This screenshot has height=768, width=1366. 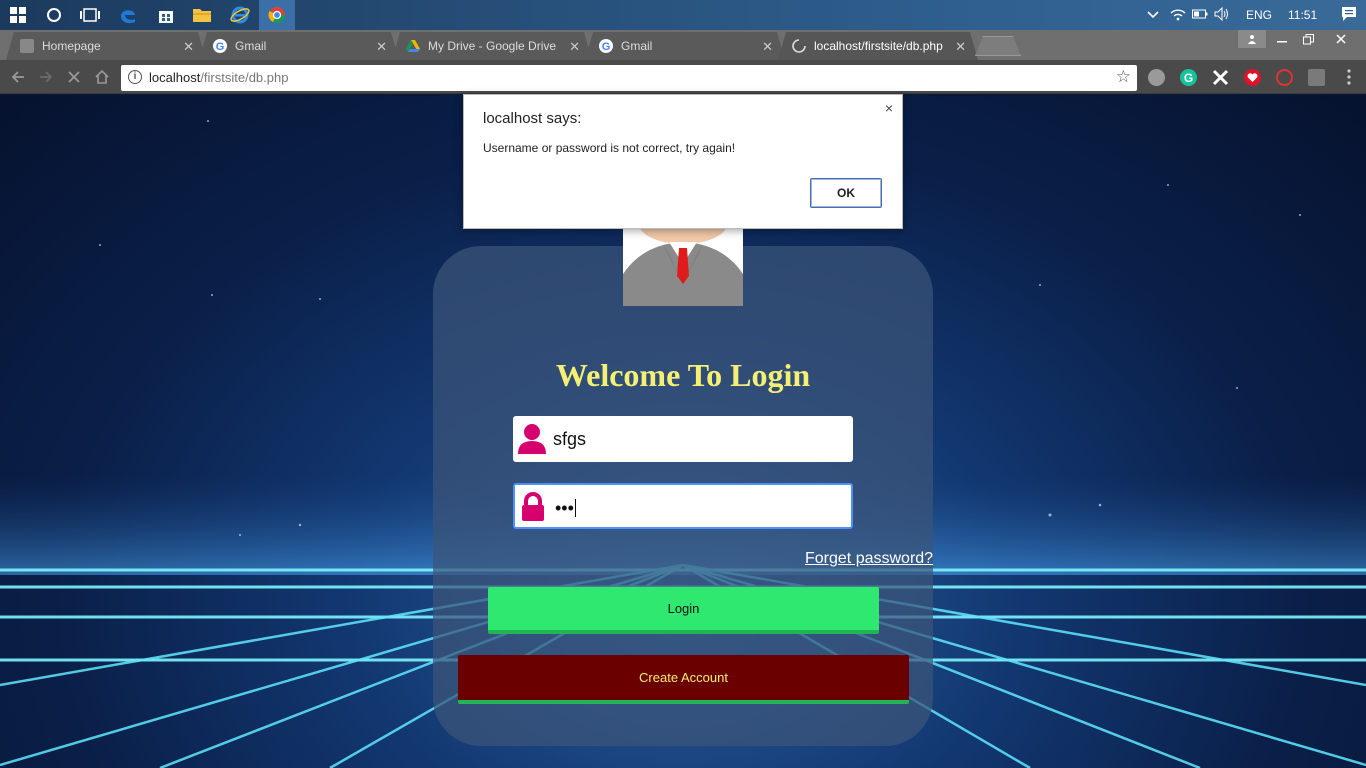 I want to click on page-icon, so click(x=27, y=46).